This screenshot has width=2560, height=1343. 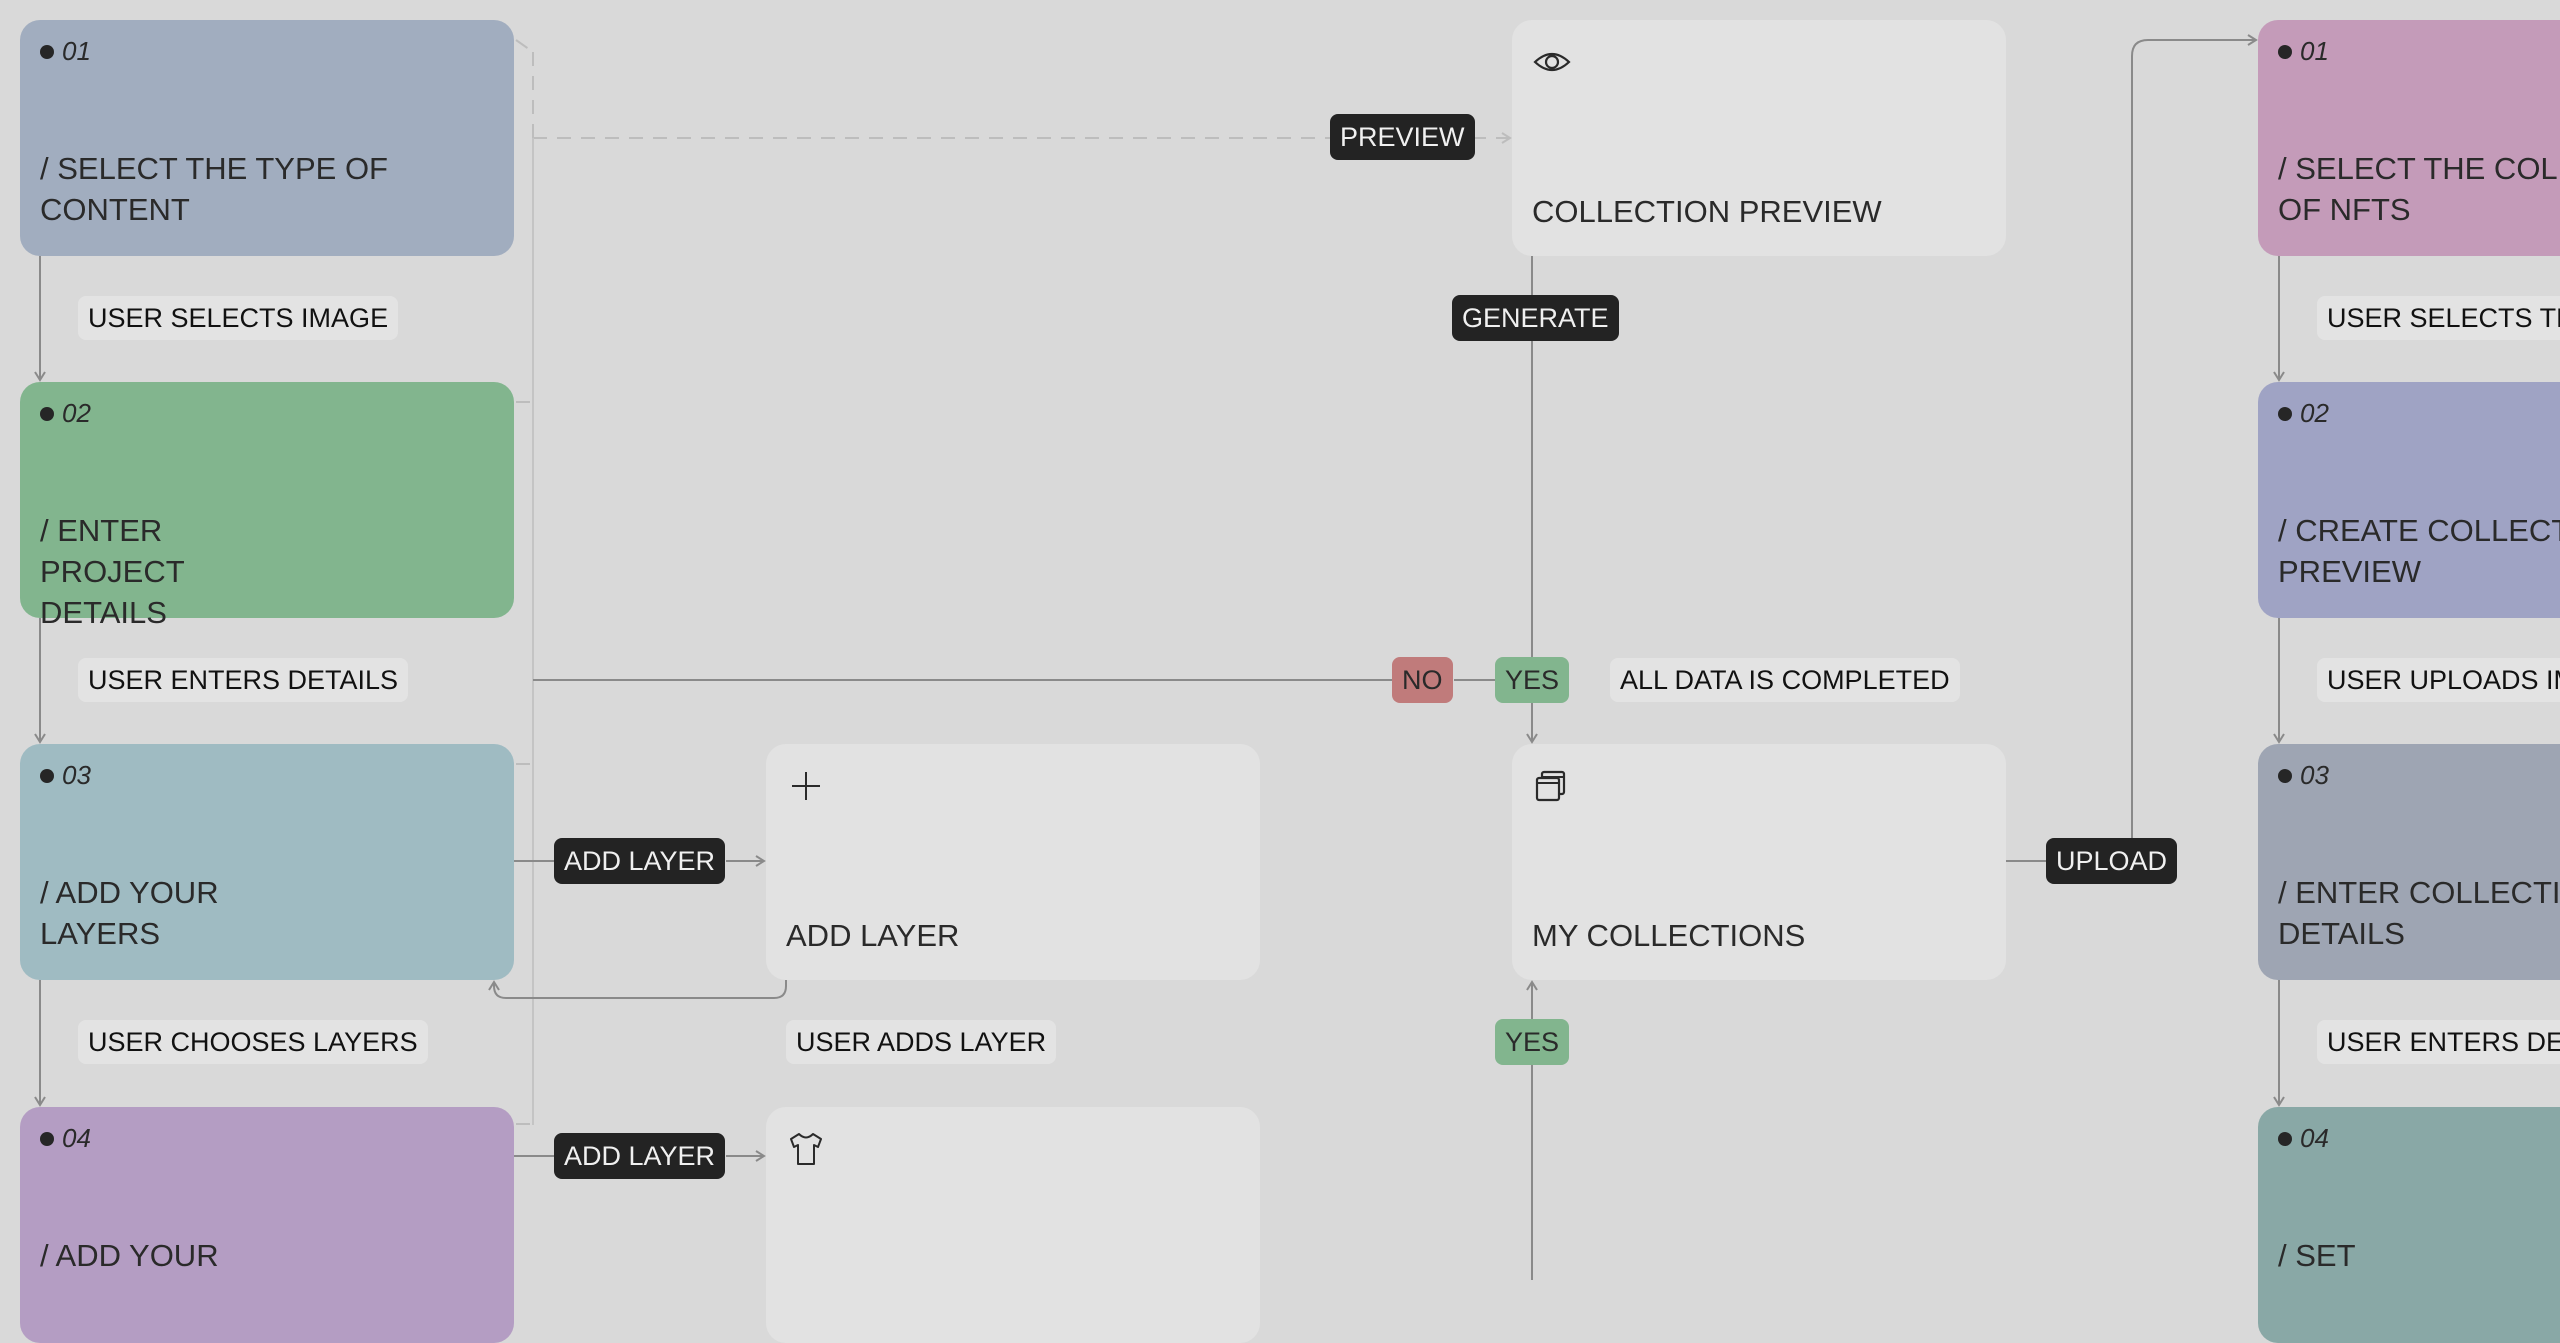 What do you see at coordinates (2317, 1255) in the screenshot?
I see `step-title: / SET` at bounding box center [2317, 1255].